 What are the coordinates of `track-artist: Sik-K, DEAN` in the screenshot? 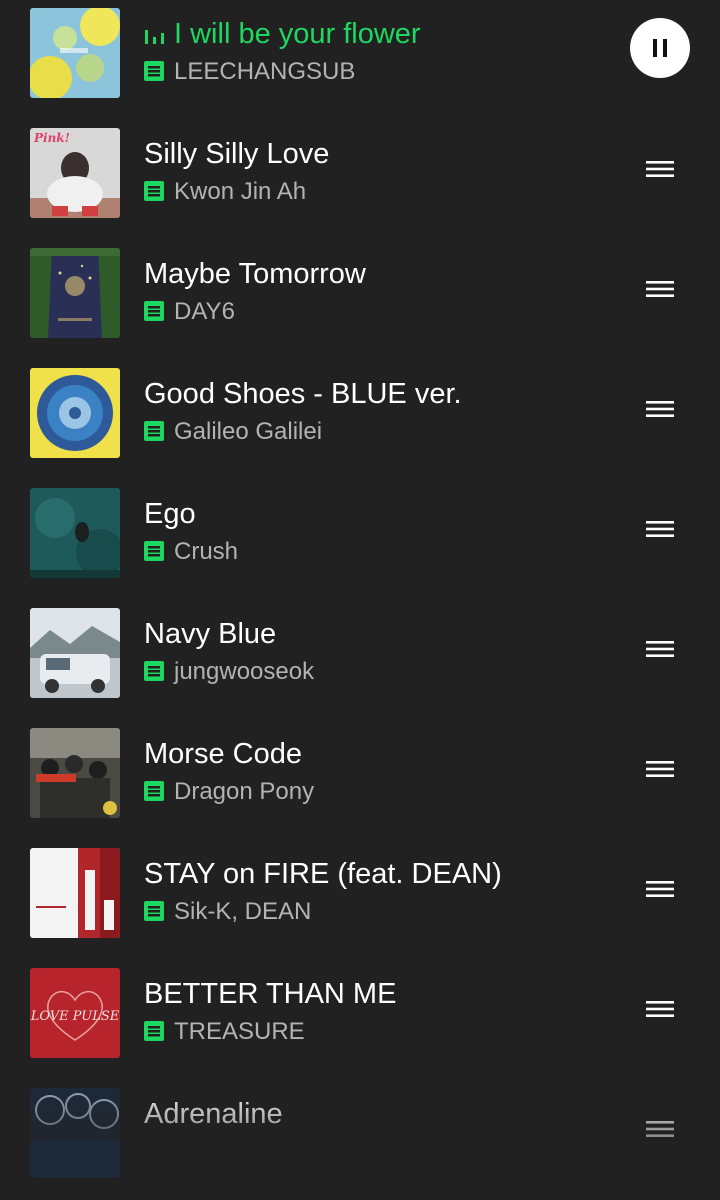 It's located at (227, 912).